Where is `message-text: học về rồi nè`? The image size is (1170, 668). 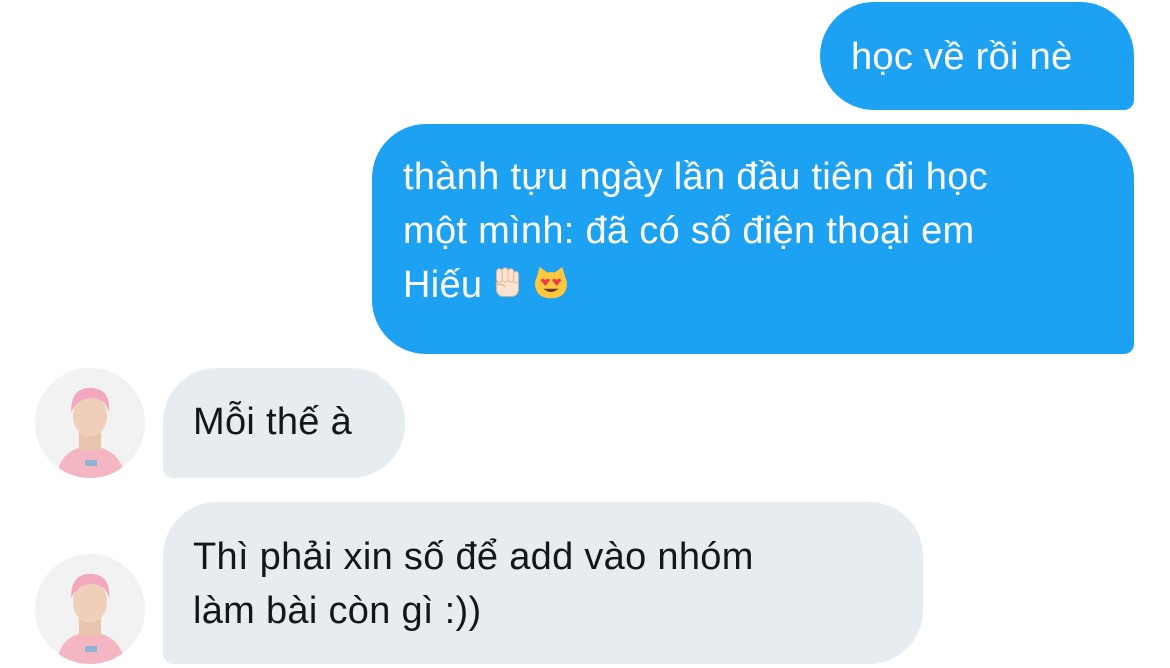 message-text: học về rồi nè is located at coordinates (962, 57).